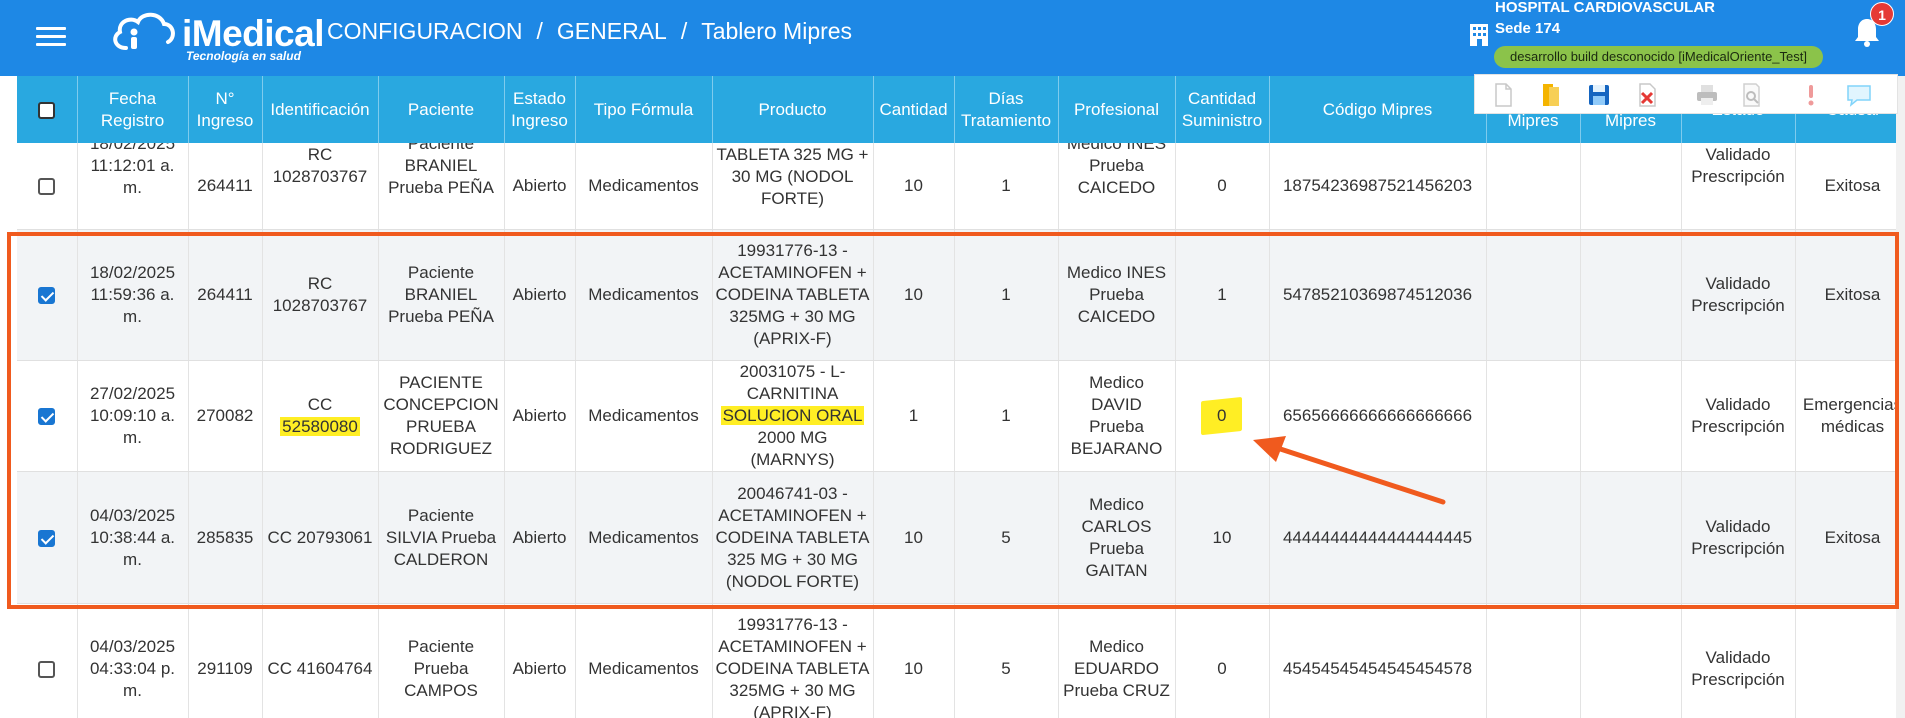  What do you see at coordinates (133, 416) in the screenshot?
I see `cell-fecha: 27/02/2025 10:09:10 a. m.` at bounding box center [133, 416].